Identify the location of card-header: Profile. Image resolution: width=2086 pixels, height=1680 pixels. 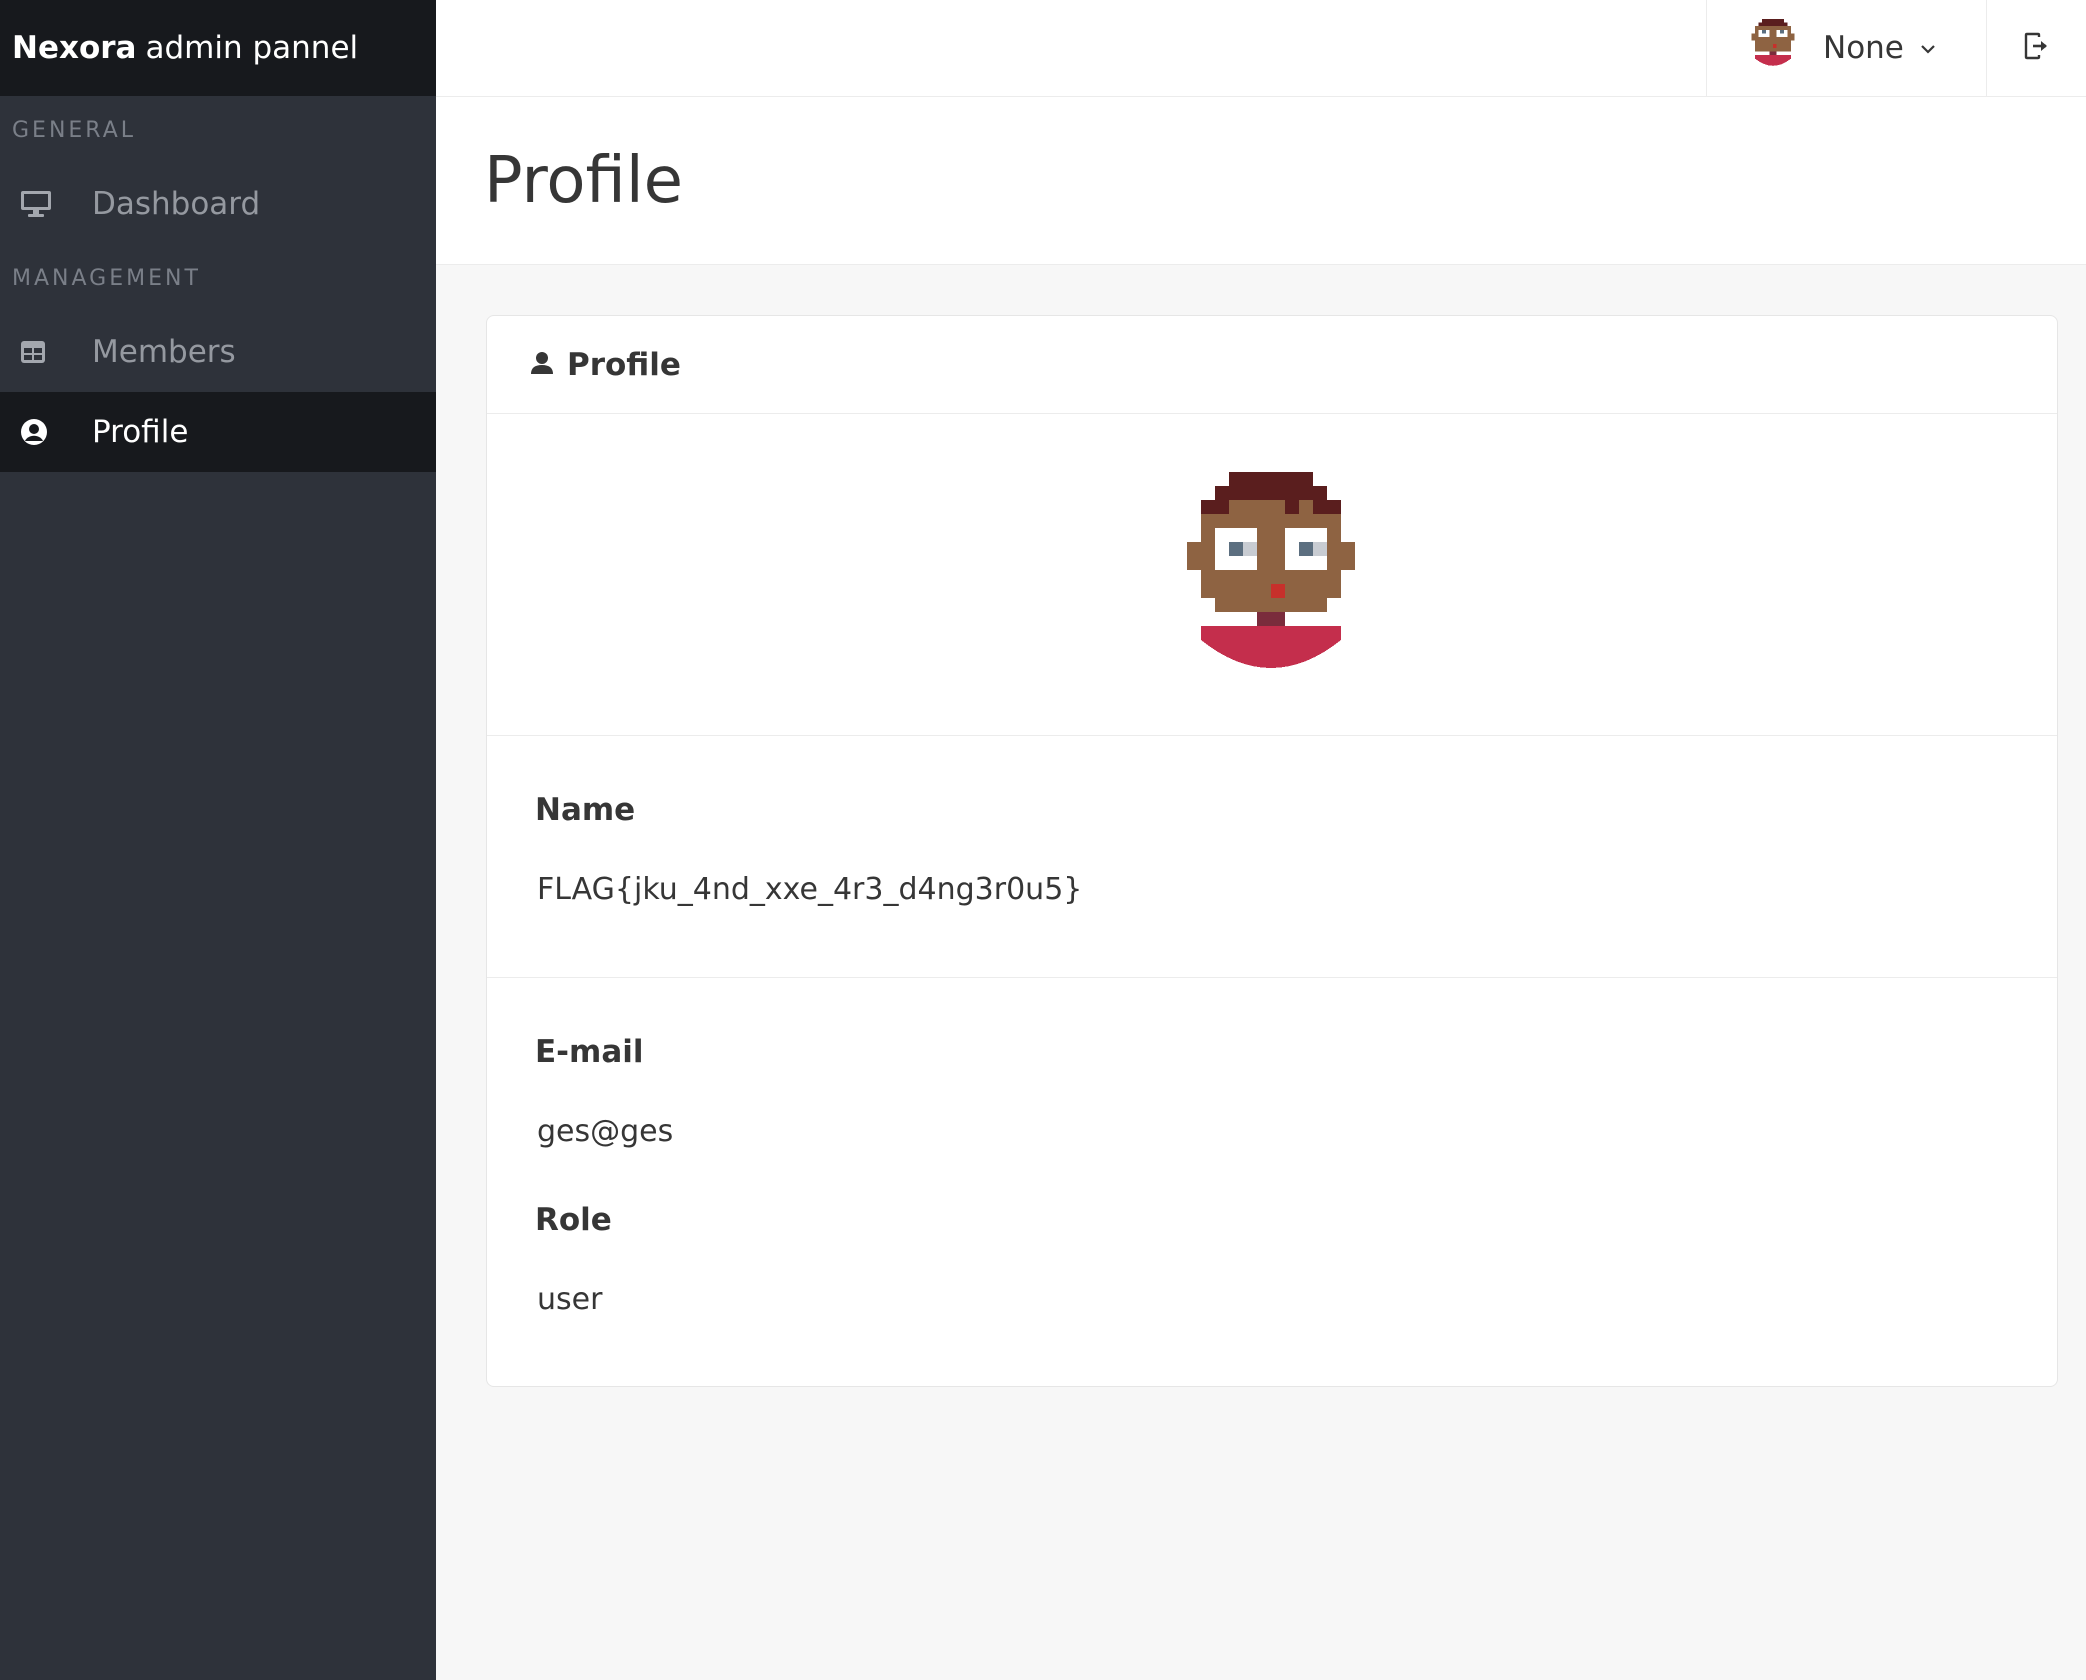
(1272, 365).